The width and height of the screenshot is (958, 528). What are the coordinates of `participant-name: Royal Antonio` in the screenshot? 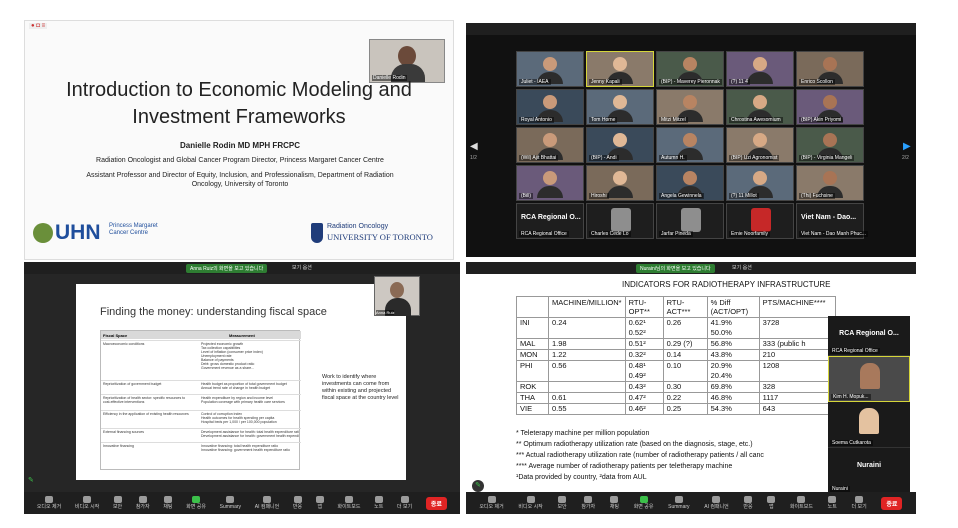 It's located at (536, 120).